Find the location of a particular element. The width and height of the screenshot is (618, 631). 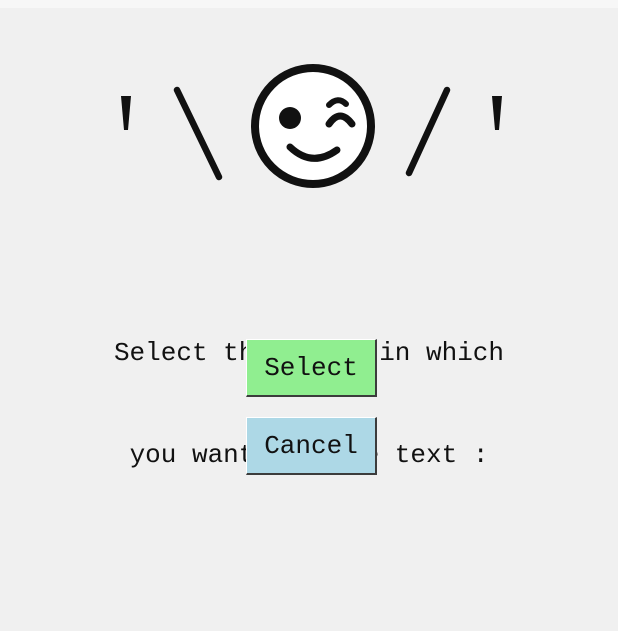

select-button: Select is located at coordinates (311, 368).